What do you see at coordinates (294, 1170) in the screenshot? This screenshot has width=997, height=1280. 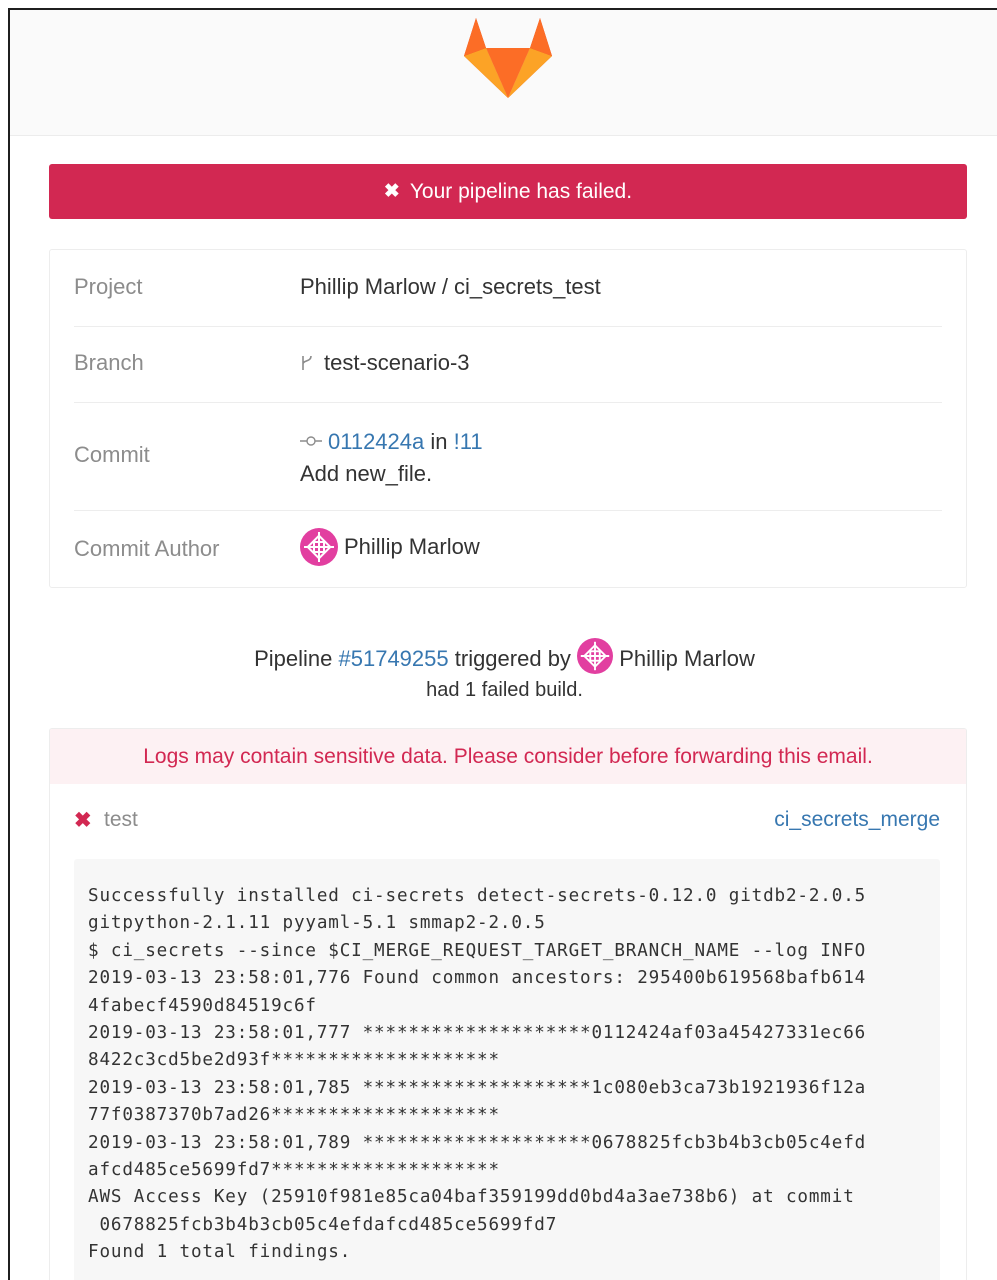 I see `log-line: afcd485ce5699fd7********************` at bounding box center [294, 1170].